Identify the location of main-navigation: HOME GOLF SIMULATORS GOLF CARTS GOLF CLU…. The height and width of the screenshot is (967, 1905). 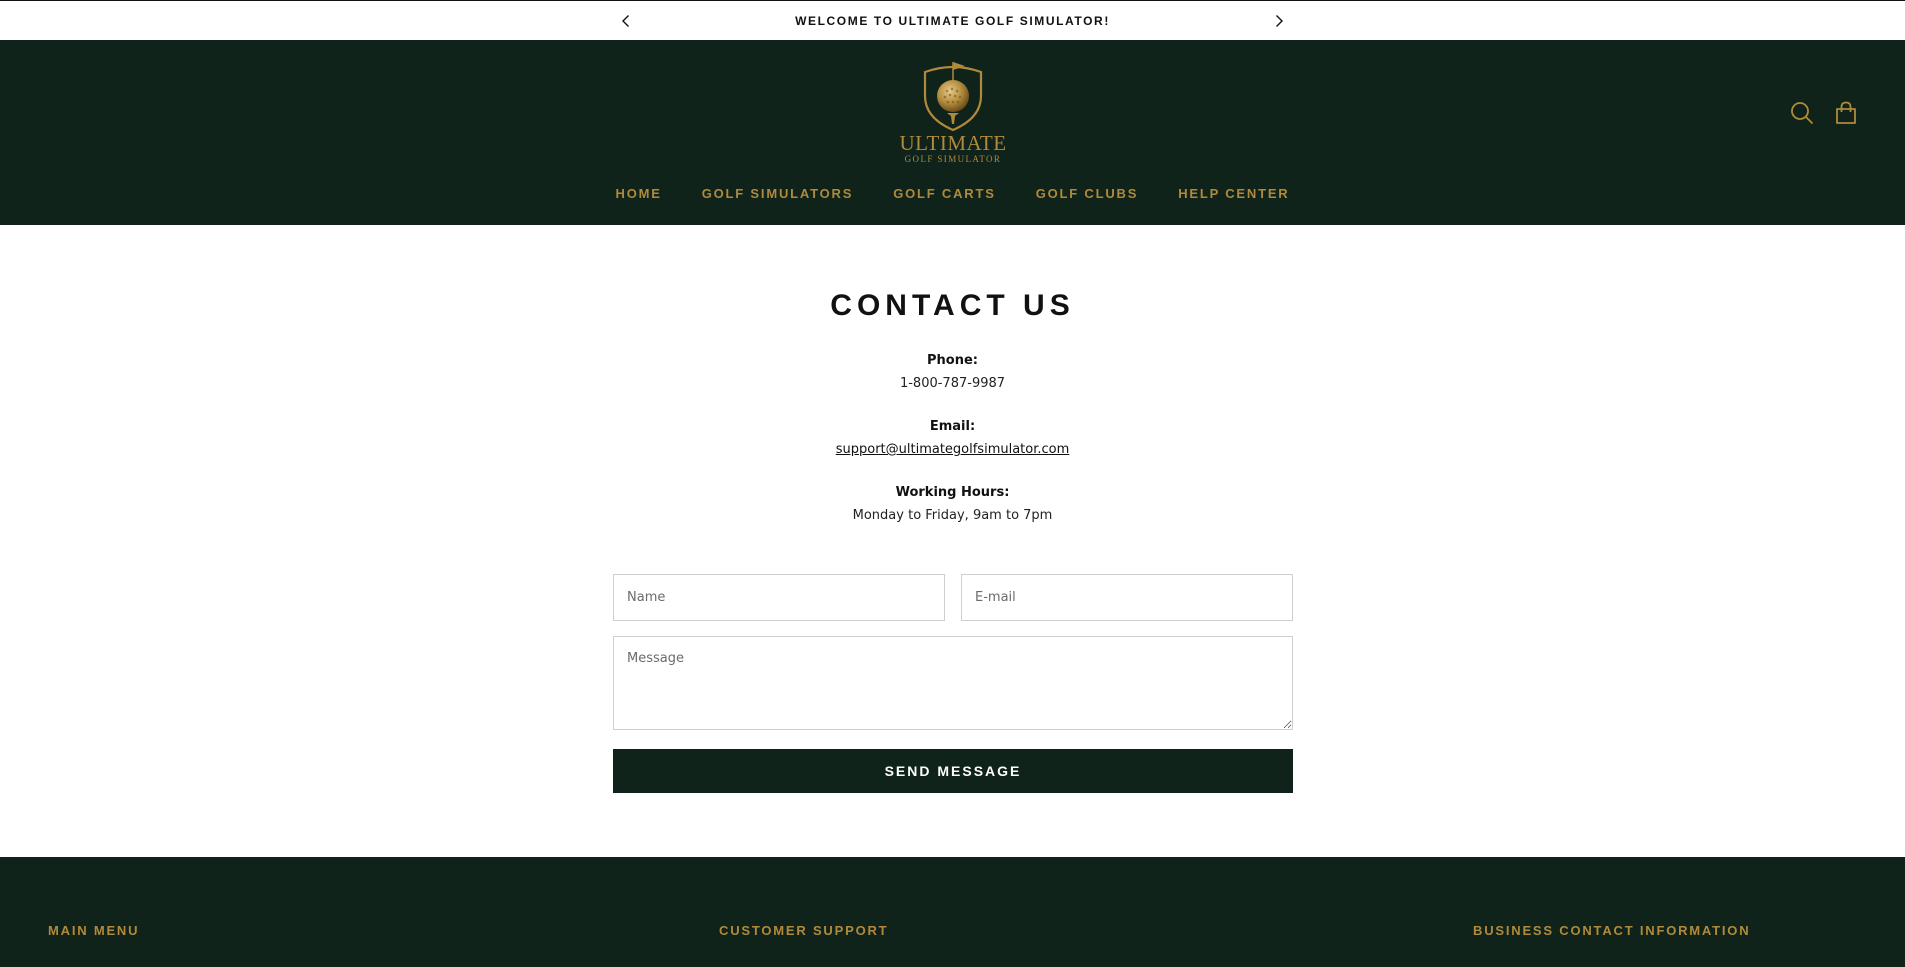
(952, 193).